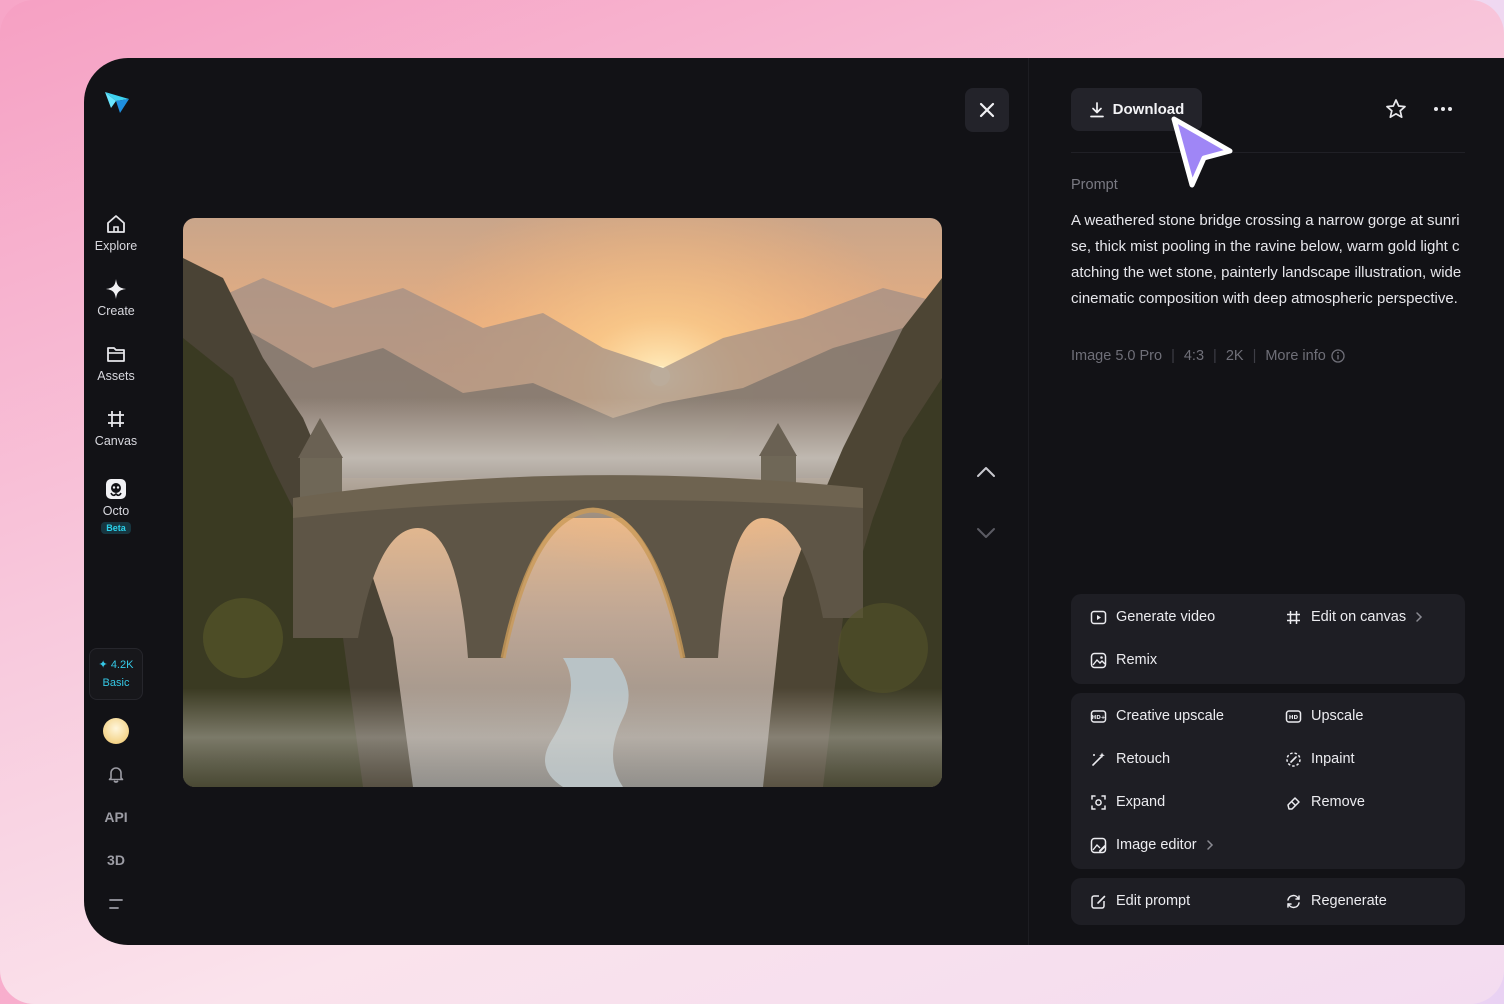 This screenshot has width=1504, height=1004. Describe the element at coordinates (116, 376) in the screenshot. I see `sidebar-item-label: Assets` at that location.